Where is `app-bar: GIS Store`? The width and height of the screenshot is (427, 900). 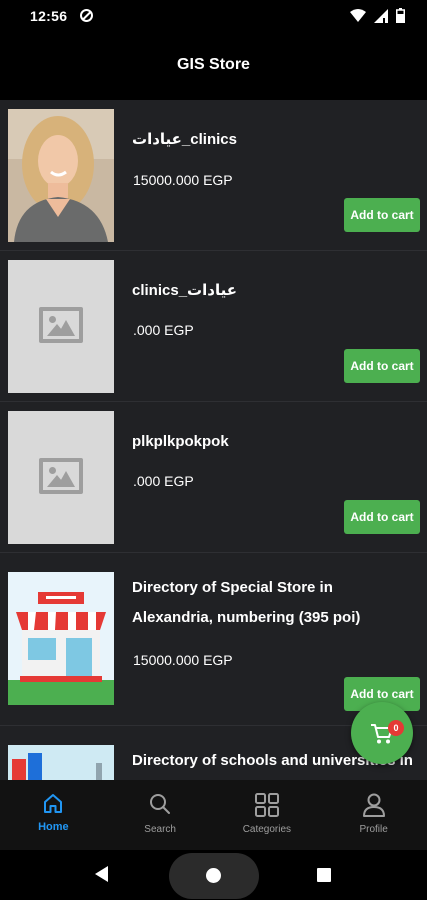 app-bar: GIS Store is located at coordinates (213, 67).